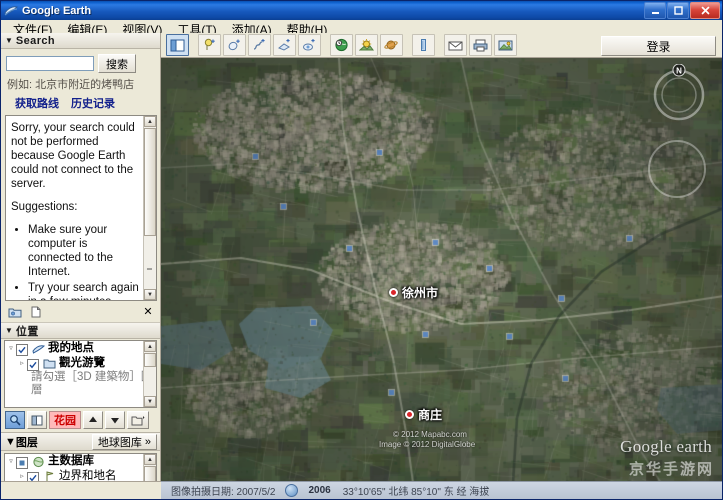  I want to click on places-toolbar: 花园, so click(80, 420).